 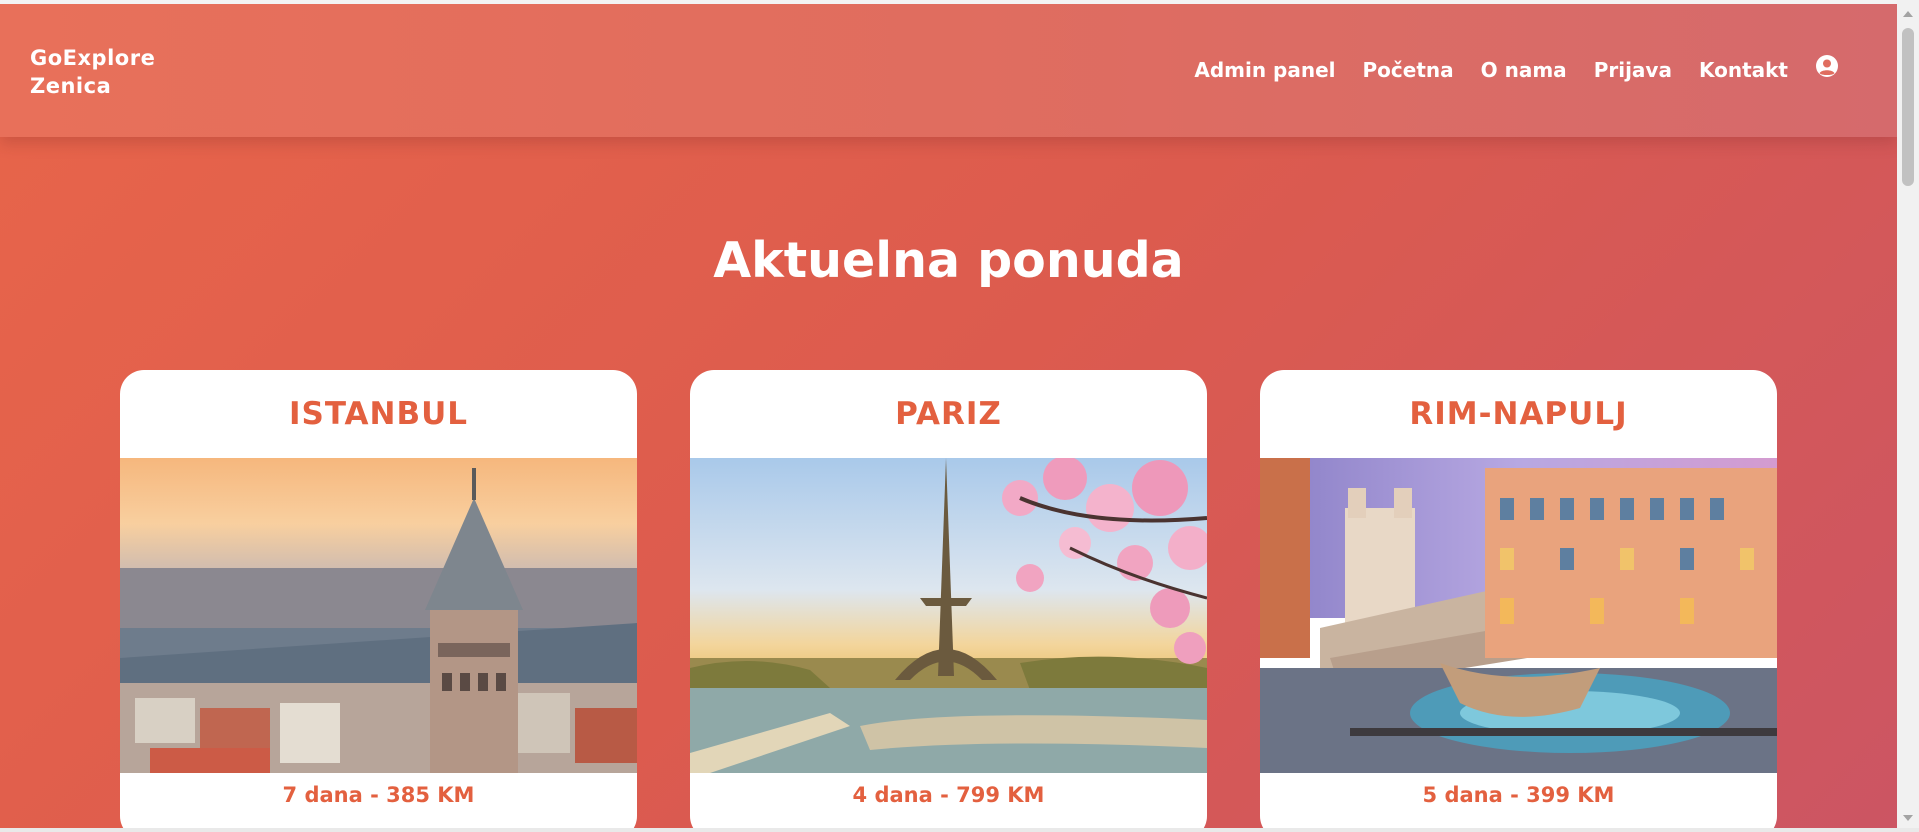 I want to click on brand-logo: GoExplore Zenica, so click(x=92, y=72).